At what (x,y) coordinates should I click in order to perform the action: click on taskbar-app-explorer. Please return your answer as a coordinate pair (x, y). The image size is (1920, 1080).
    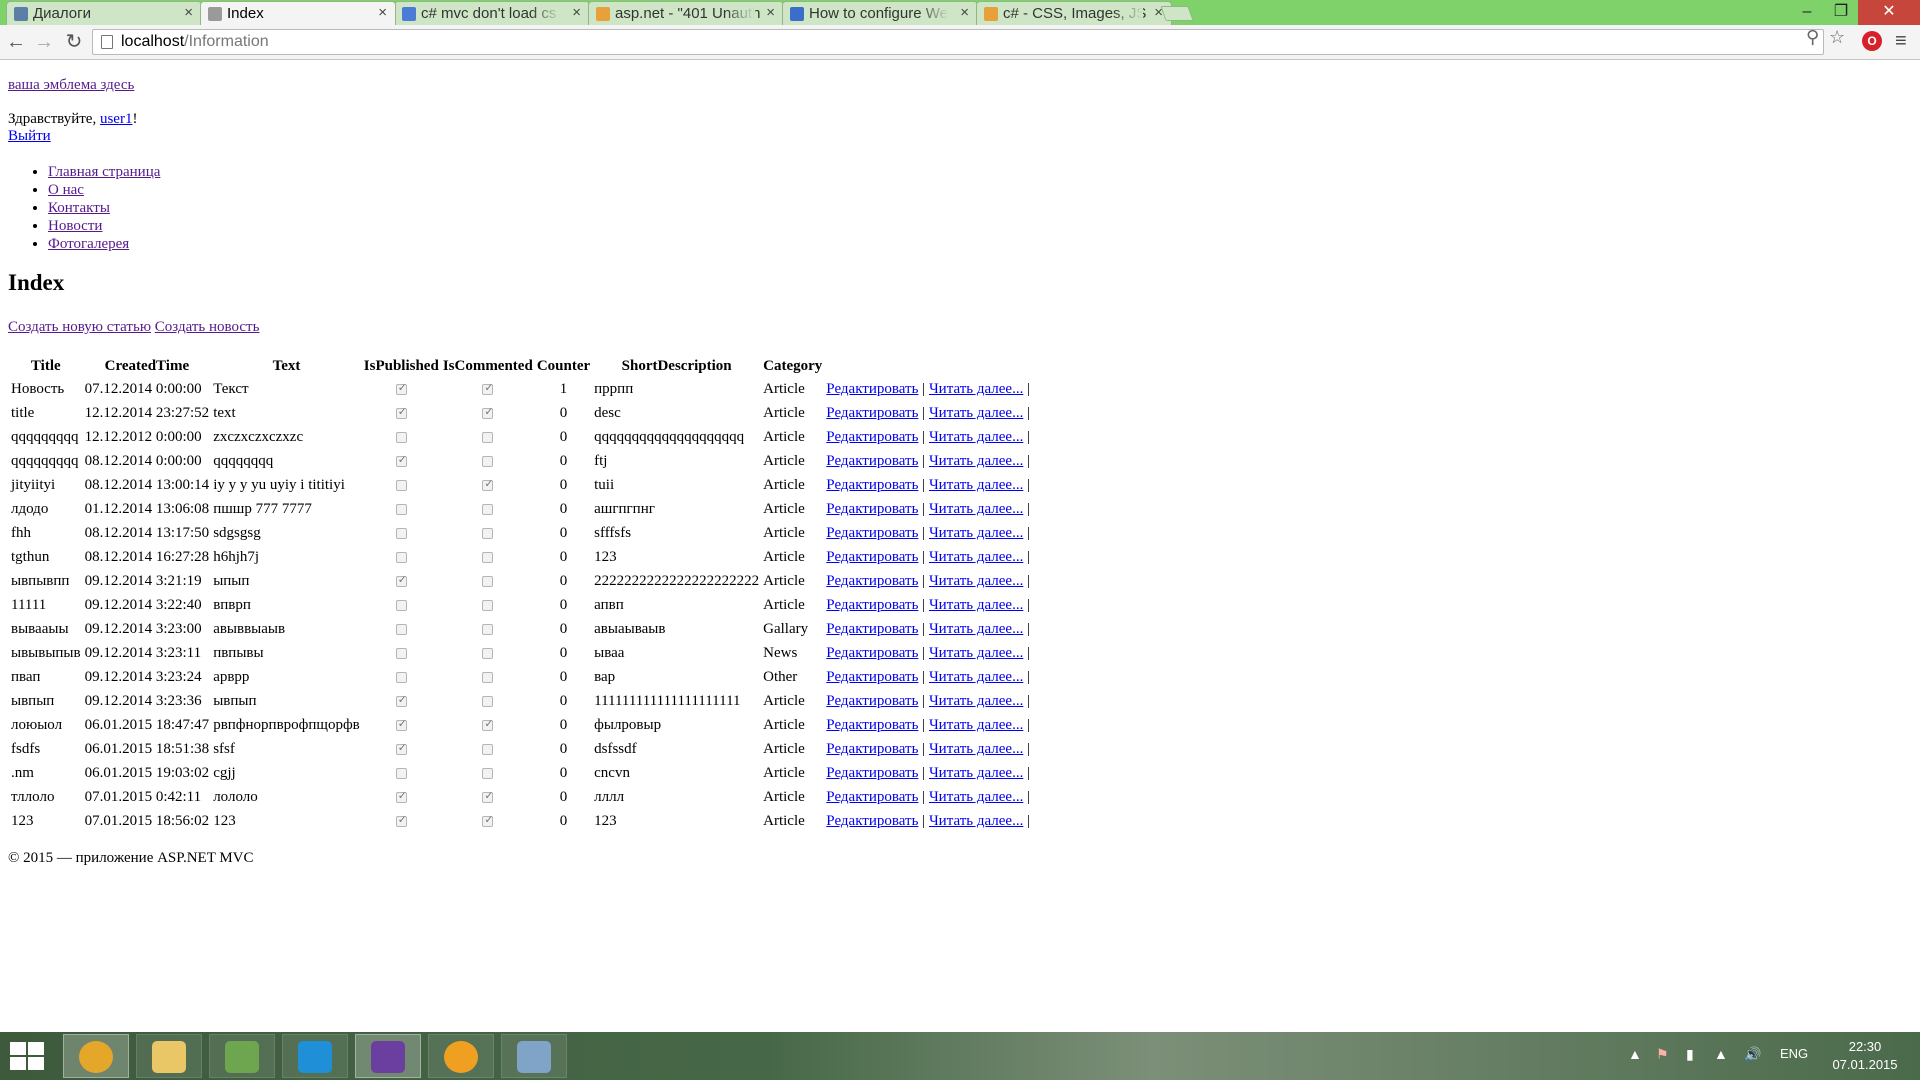
    Looking at the image, I should click on (169, 1056).